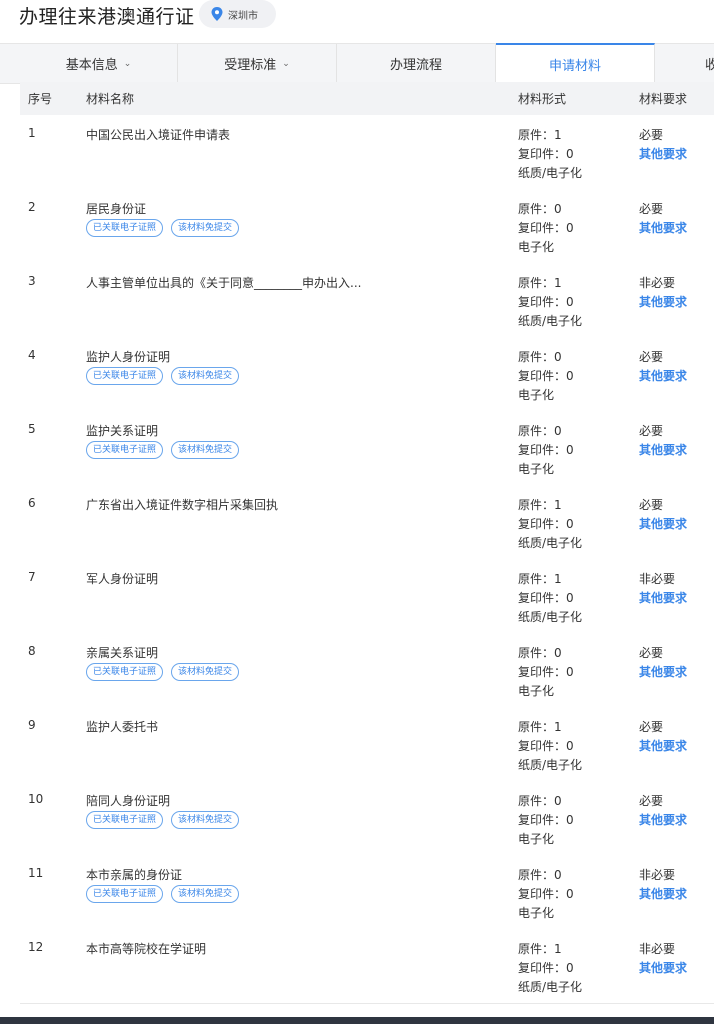 The width and height of the screenshot is (714, 1024). What do you see at coordinates (250, 65) in the screenshot?
I see `tab-label: 受理标准` at bounding box center [250, 65].